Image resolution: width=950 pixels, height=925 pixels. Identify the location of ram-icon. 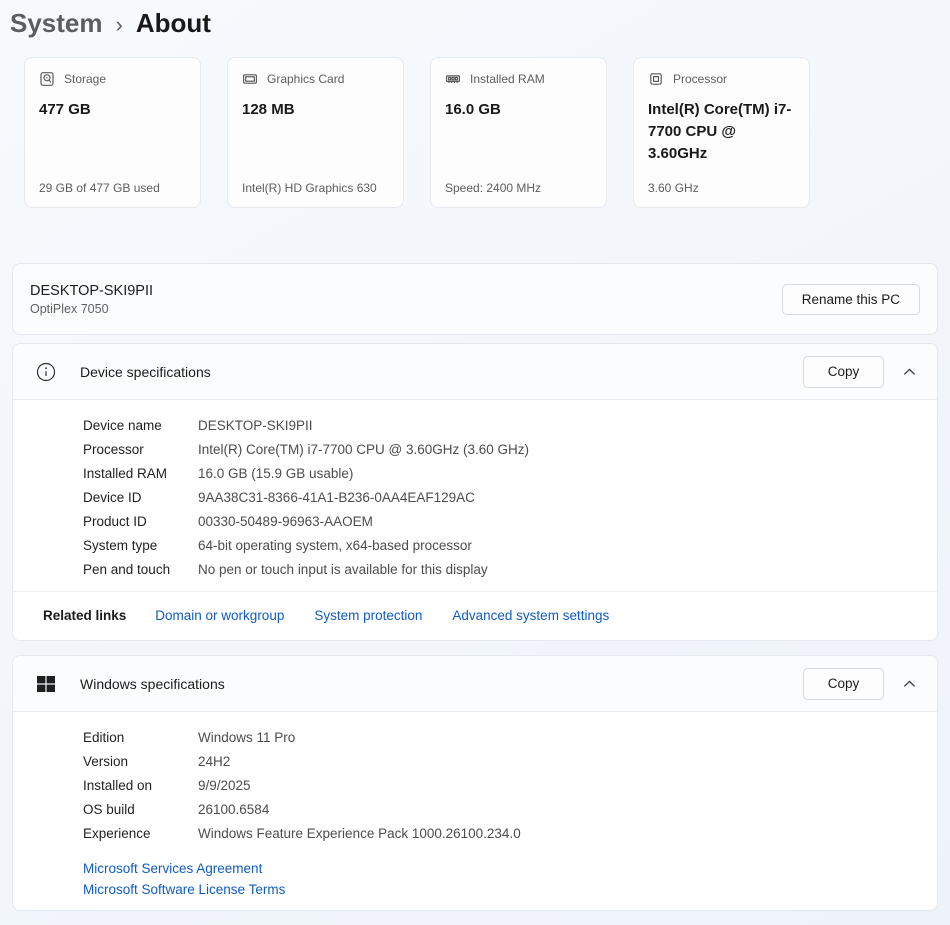
(453, 79).